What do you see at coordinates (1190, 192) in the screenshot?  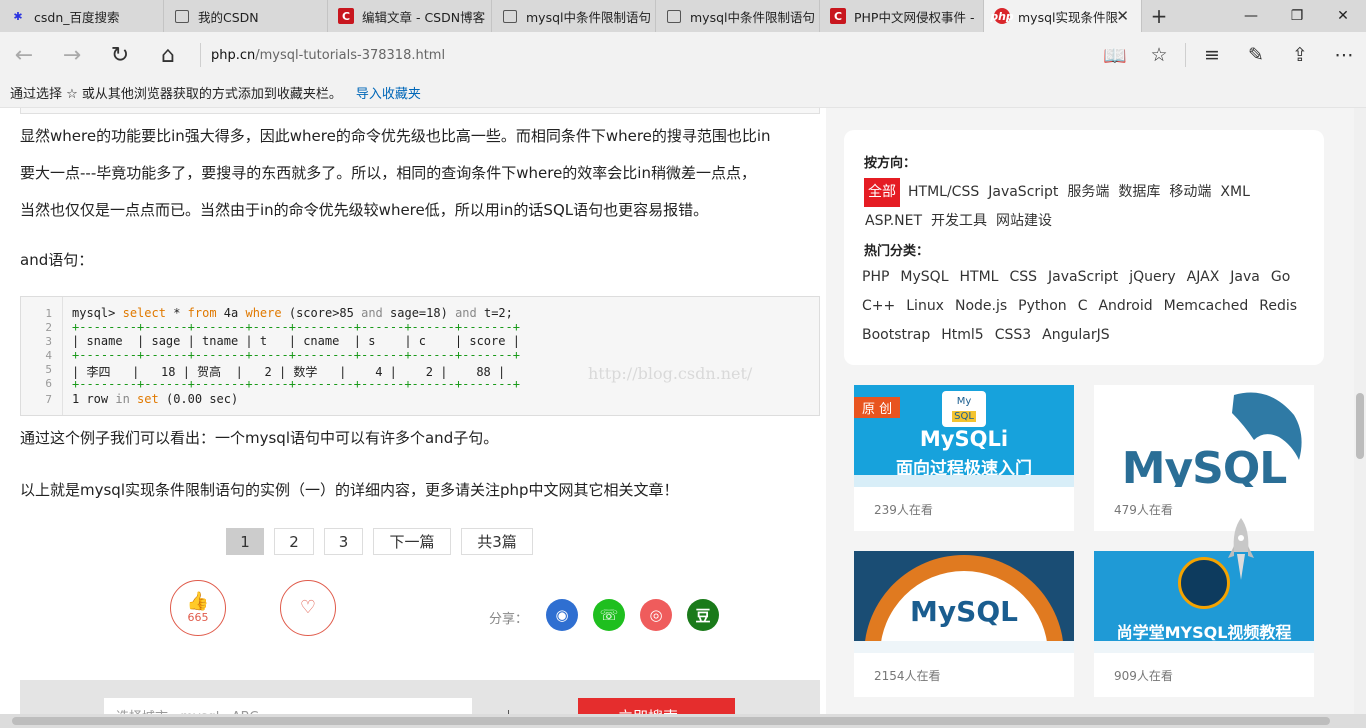 I see `category-tag: 移动端` at bounding box center [1190, 192].